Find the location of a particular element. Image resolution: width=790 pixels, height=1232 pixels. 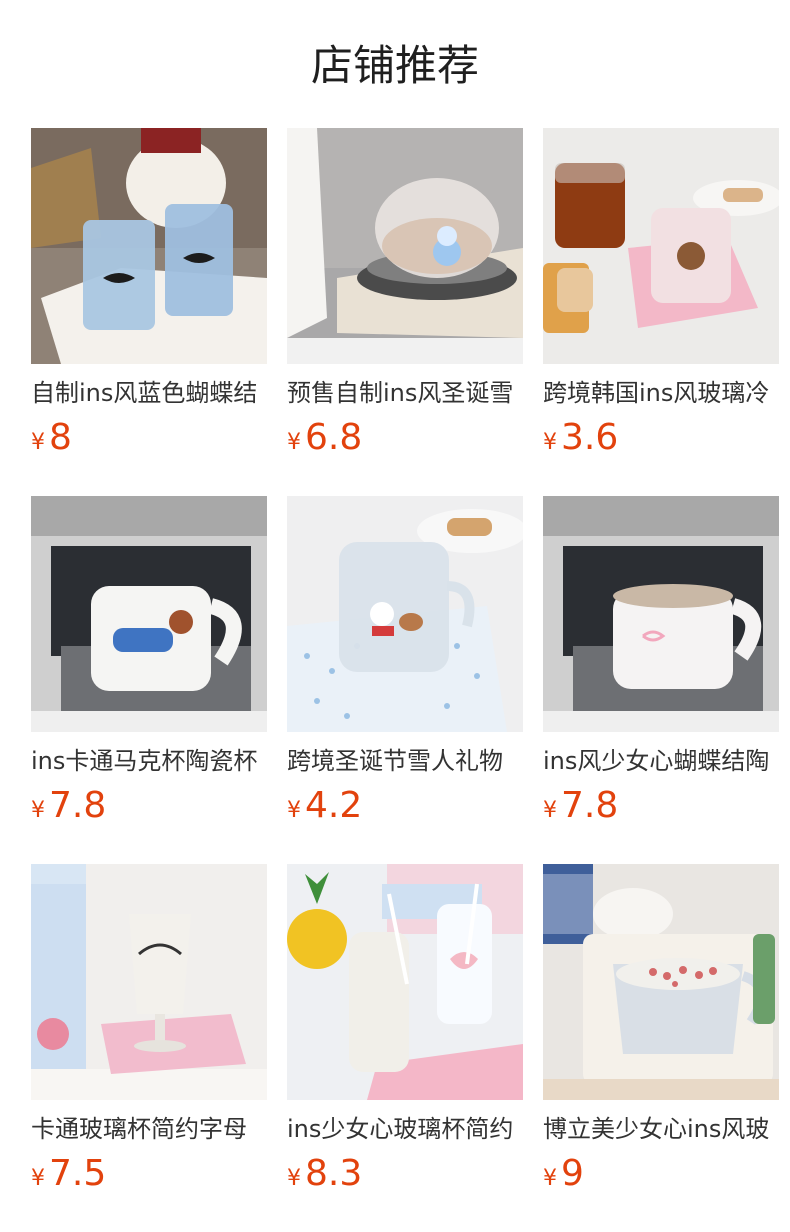

product-card: ins风少女心蝴蝶结陶 ¥7.8 is located at coordinates (661, 680).